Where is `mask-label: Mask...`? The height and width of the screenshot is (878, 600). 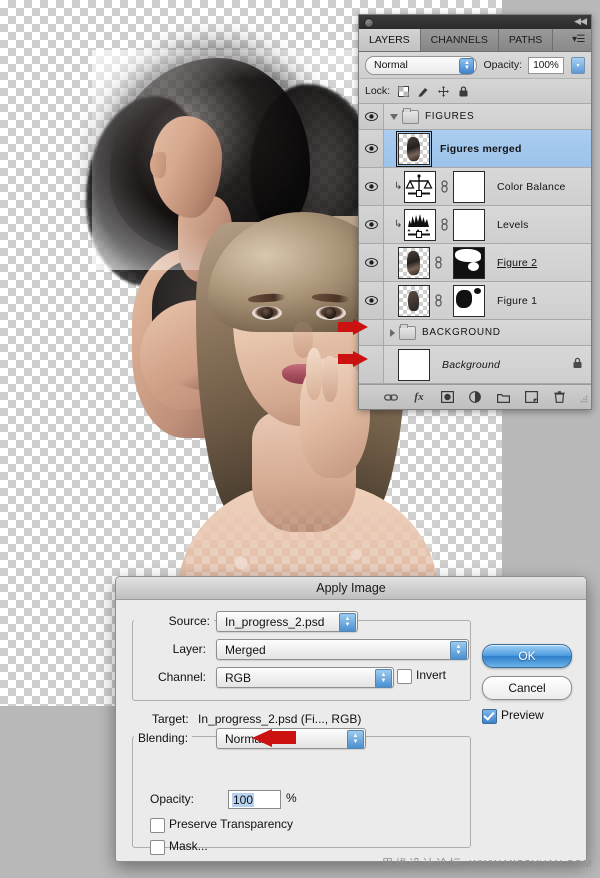
mask-label: Mask... is located at coordinates (188, 846).